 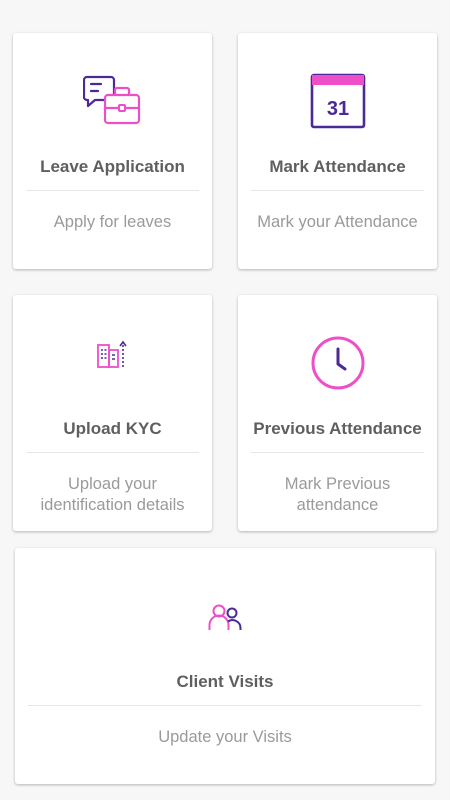 What do you see at coordinates (225, 681) in the screenshot?
I see `card-title: Client Visits` at bounding box center [225, 681].